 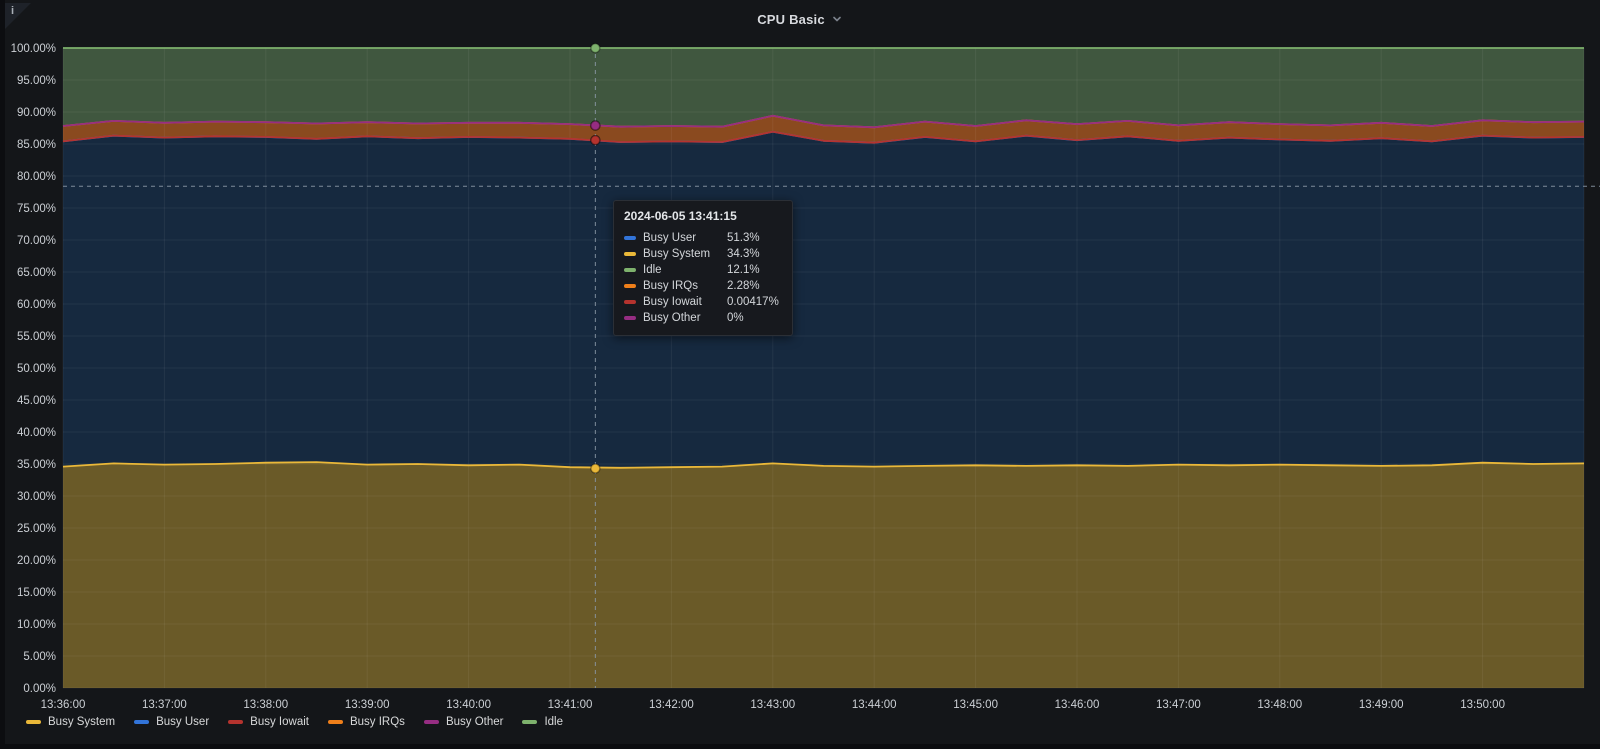 I want to click on tooltip-series-value: 0.00417%, so click(x=753, y=302).